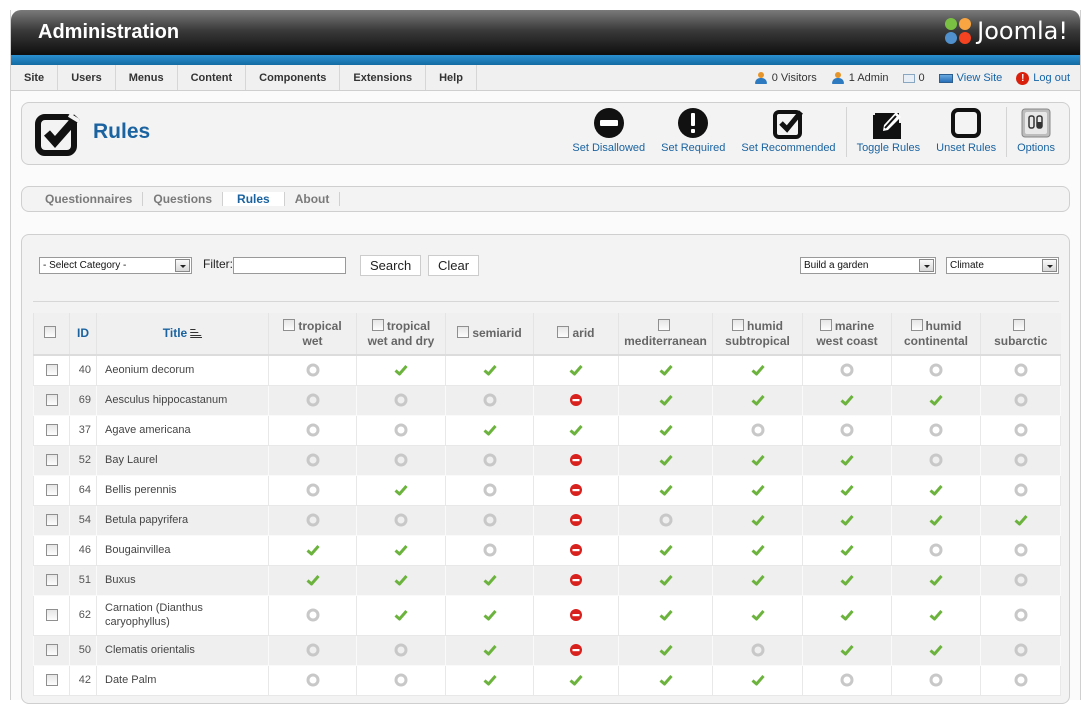 The height and width of the screenshot is (704, 1089). Describe the element at coordinates (254, 199) in the screenshot. I see `submenu-rules: Rules` at that location.